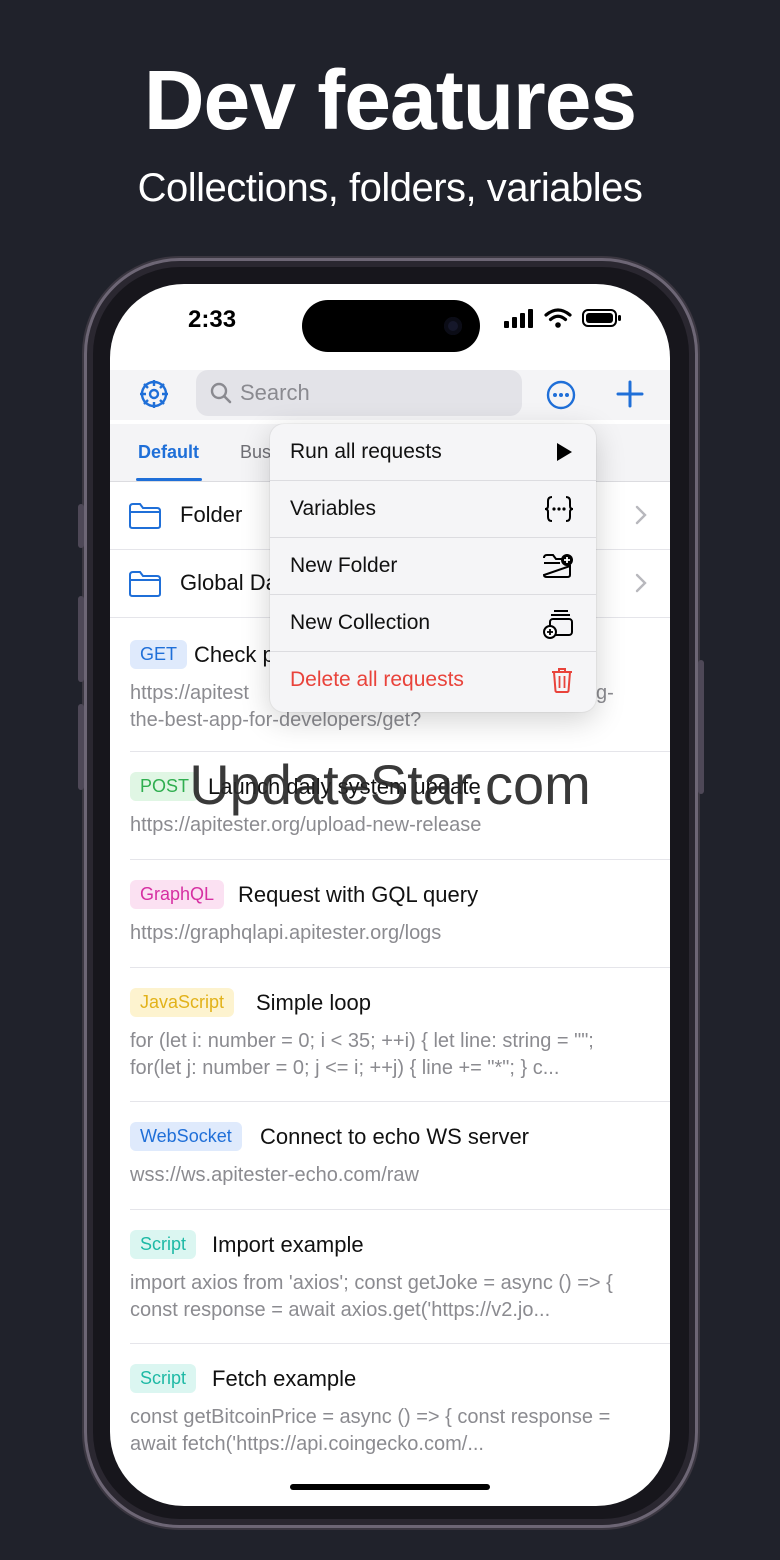 The width and height of the screenshot is (780, 1560). I want to click on menu-item-run-all: Run all requests, so click(433, 452).